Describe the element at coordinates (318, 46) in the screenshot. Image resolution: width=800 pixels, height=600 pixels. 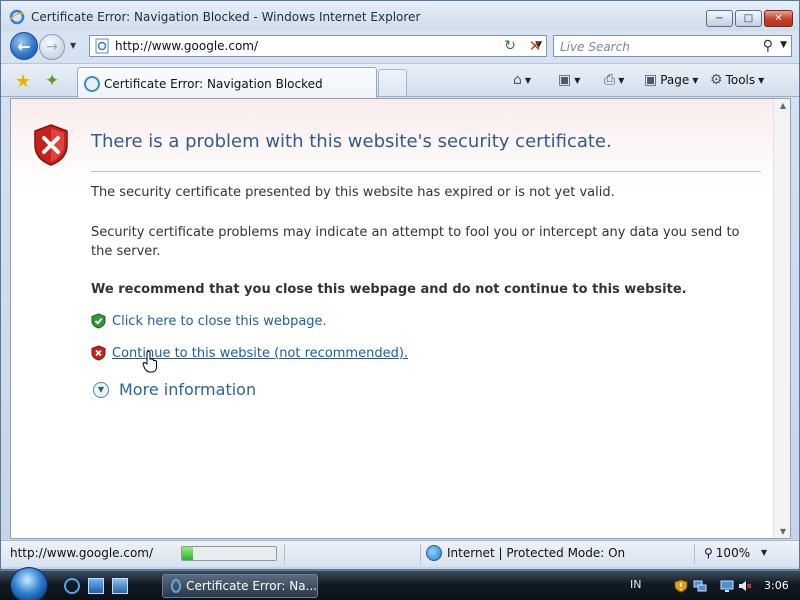
I see `address-bar: http://www.google.com/ ▼` at that location.